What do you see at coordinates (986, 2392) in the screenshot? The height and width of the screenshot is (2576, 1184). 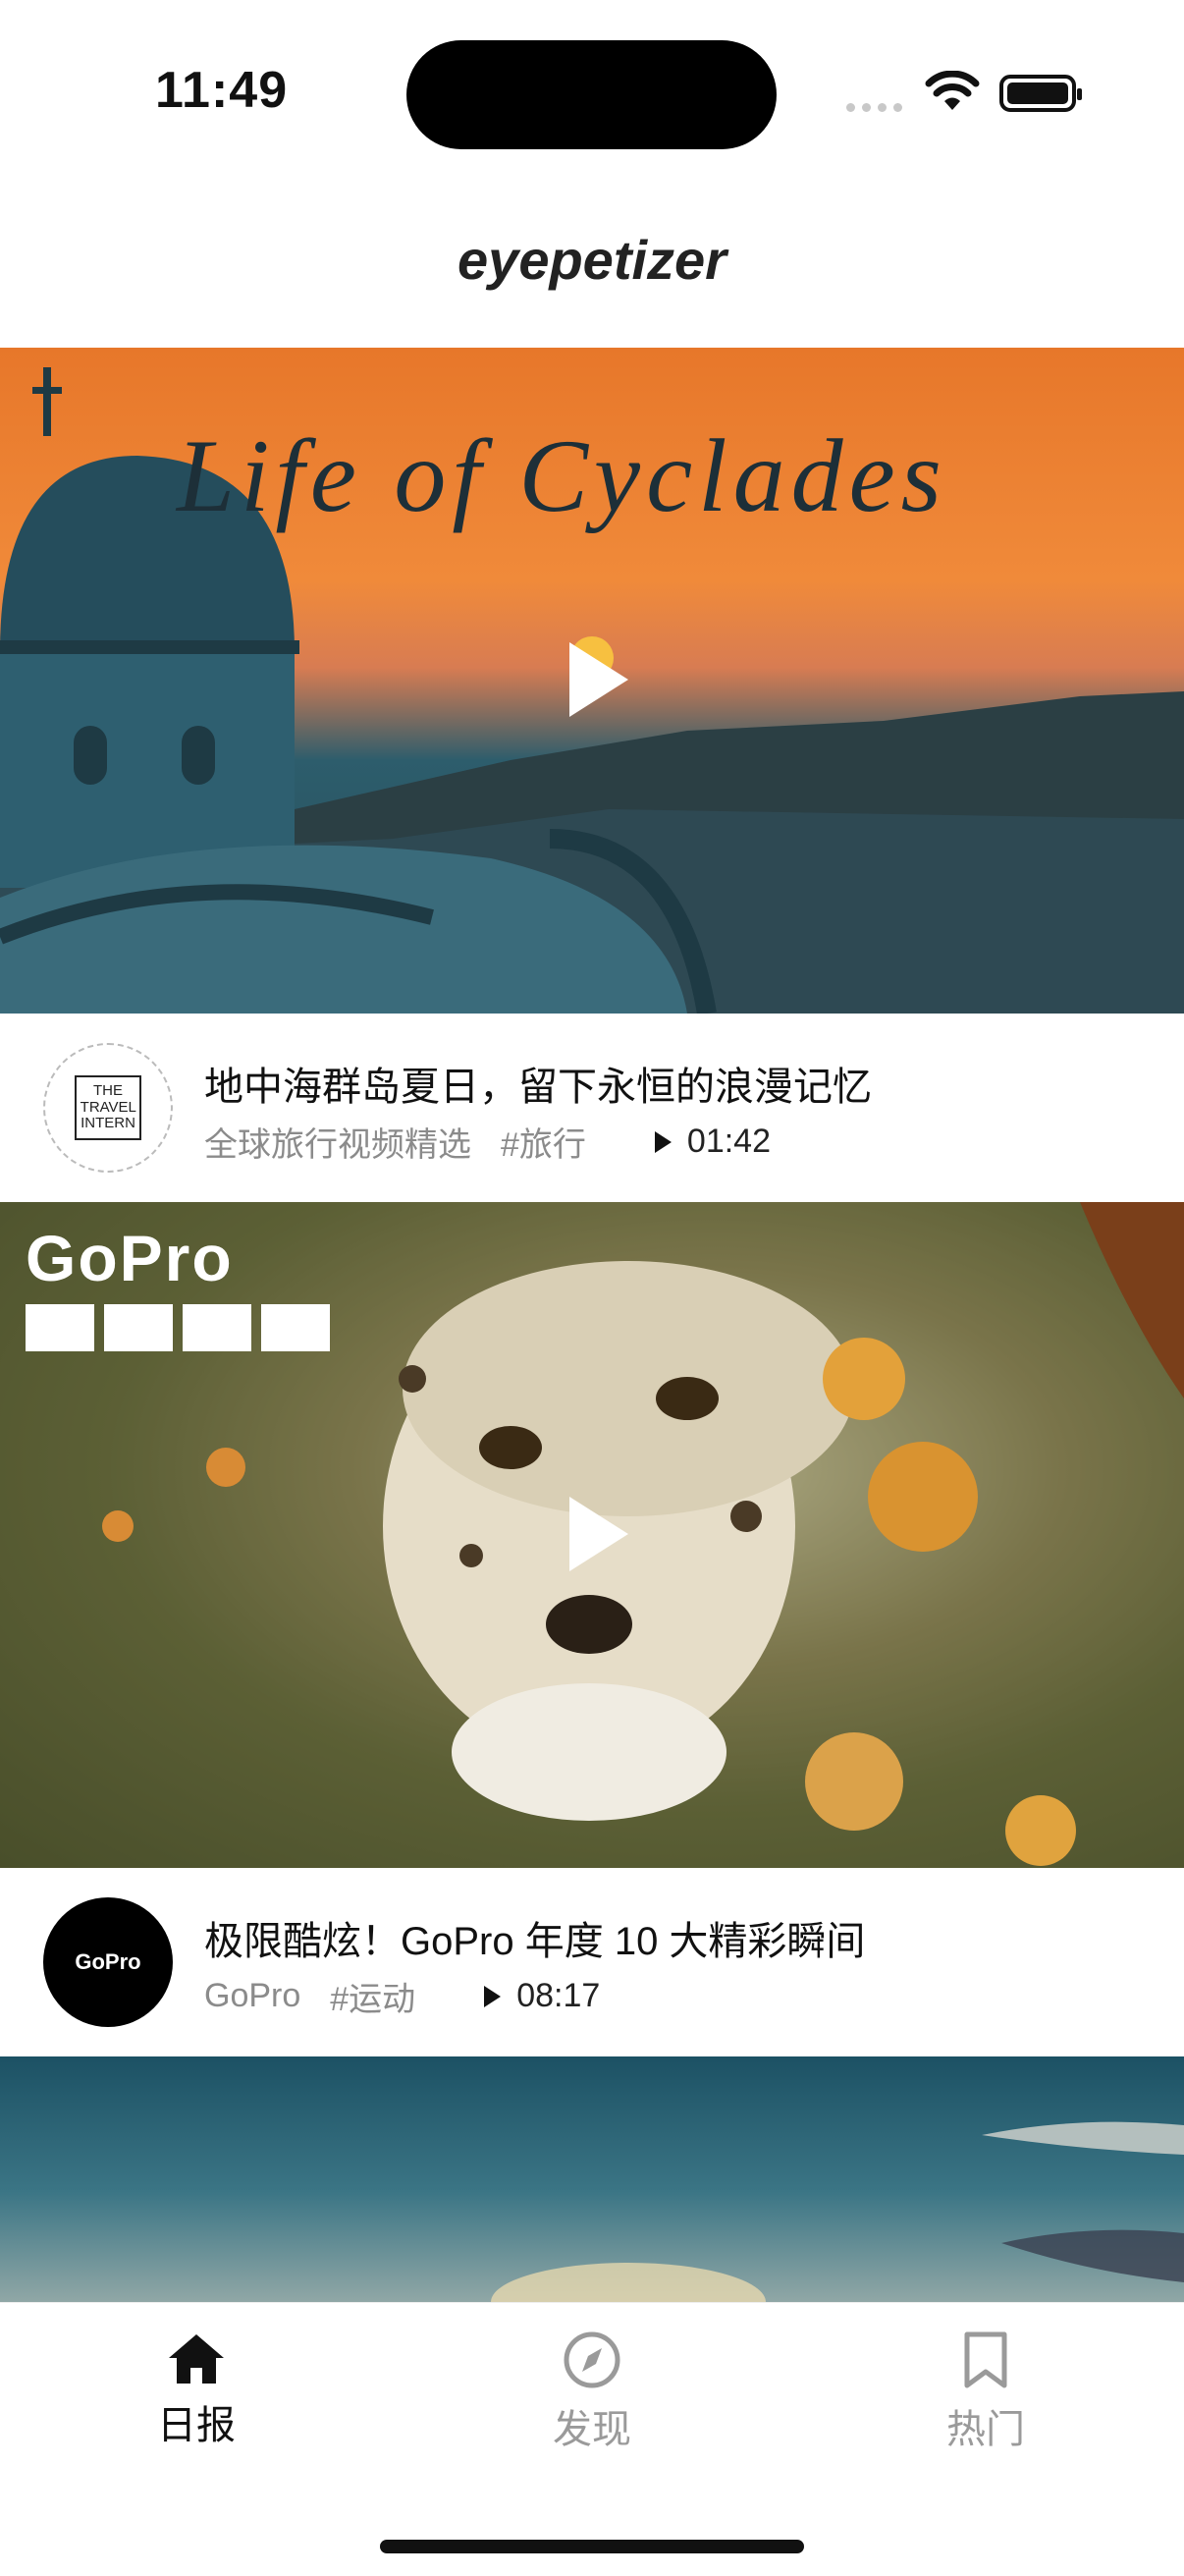 I see `tab-hot: 热门` at bounding box center [986, 2392].